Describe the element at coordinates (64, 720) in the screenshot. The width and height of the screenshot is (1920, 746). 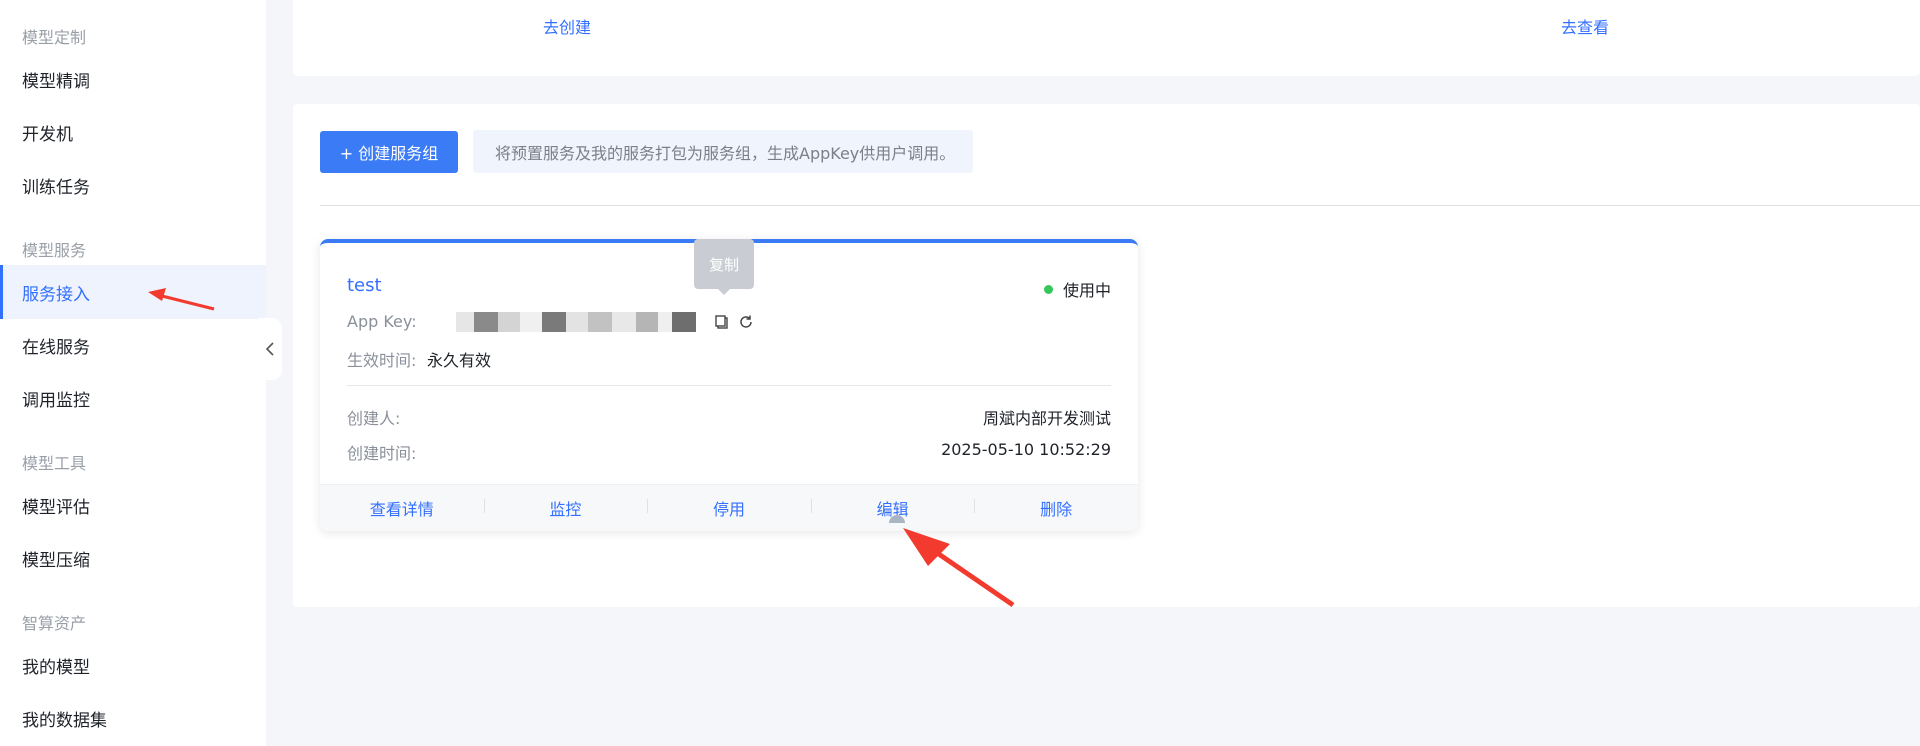
I see `sidebar-item-label: 我的数据集` at that location.